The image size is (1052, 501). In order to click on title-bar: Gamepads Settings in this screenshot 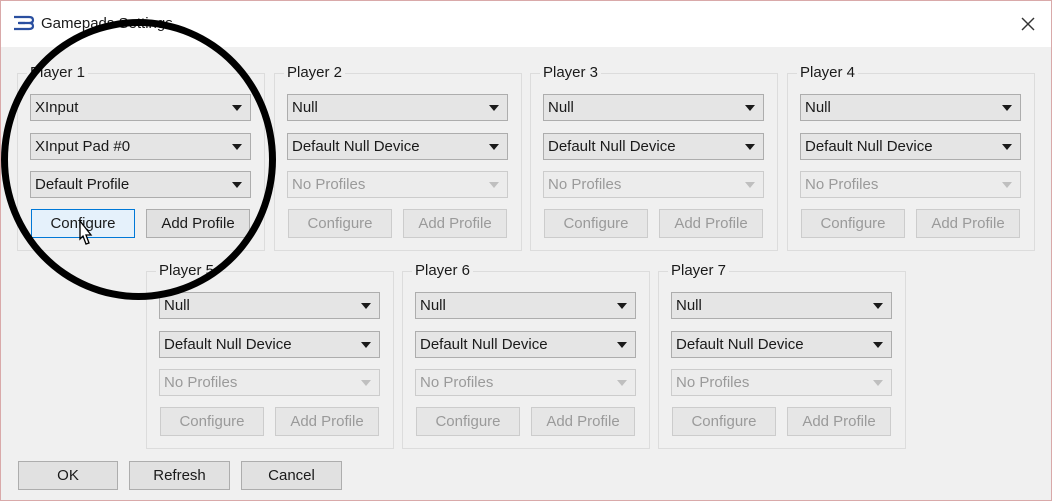, I will do `click(526, 24)`.